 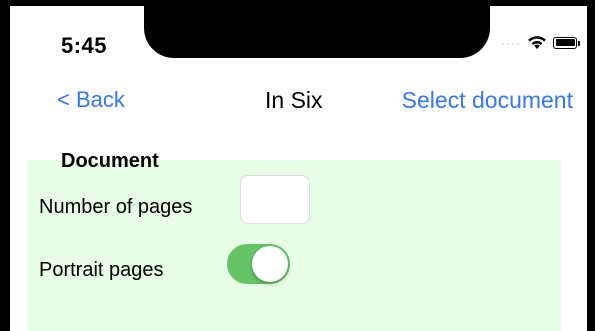 What do you see at coordinates (270, 264) in the screenshot?
I see `toggle-knob` at bounding box center [270, 264].